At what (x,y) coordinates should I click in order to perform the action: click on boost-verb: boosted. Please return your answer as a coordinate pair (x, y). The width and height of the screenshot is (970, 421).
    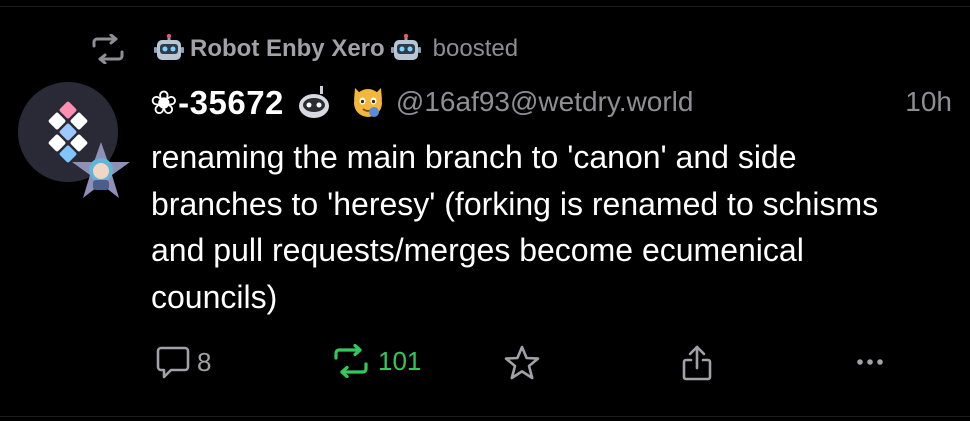
    Looking at the image, I should click on (475, 48).